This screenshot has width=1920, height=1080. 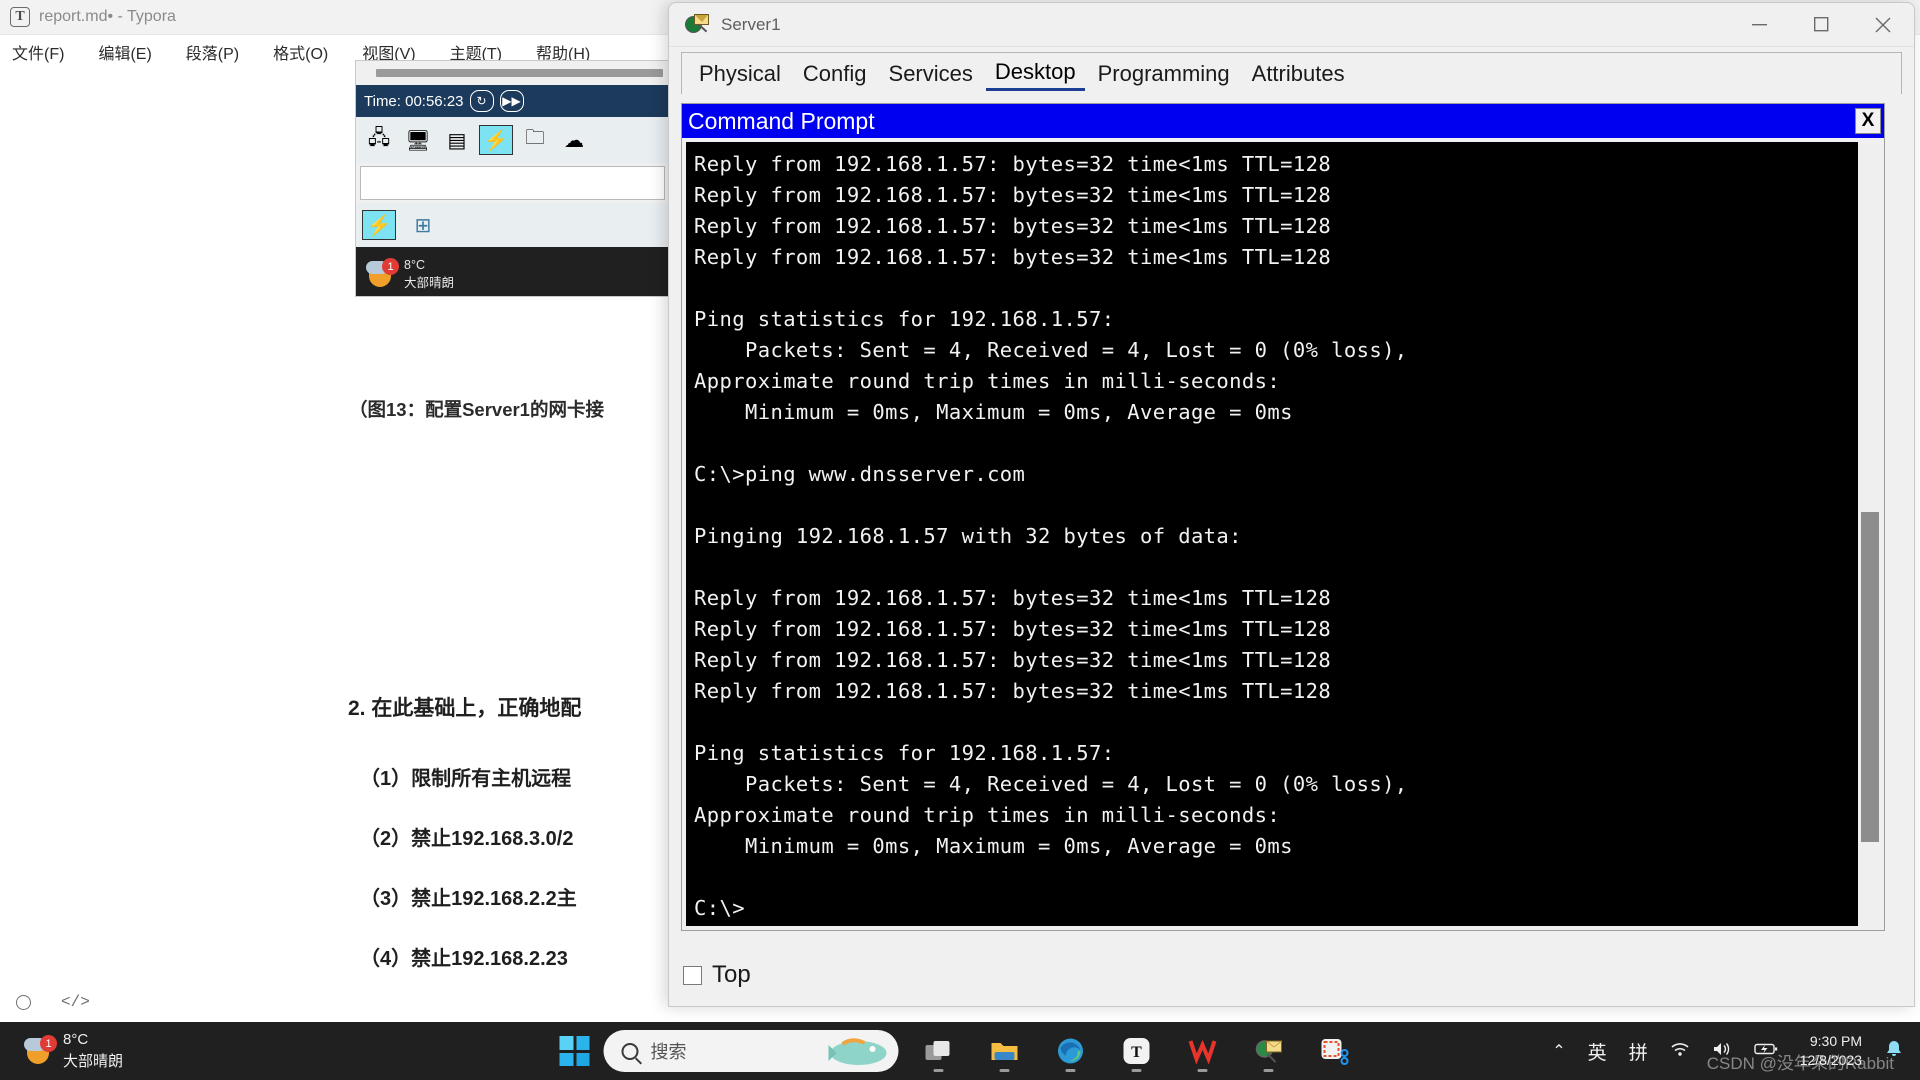 What do you see at coordinates (697, 24) in the screenshot?
I see `packet-tracer-device-icon` at bounding box center [697, 24].